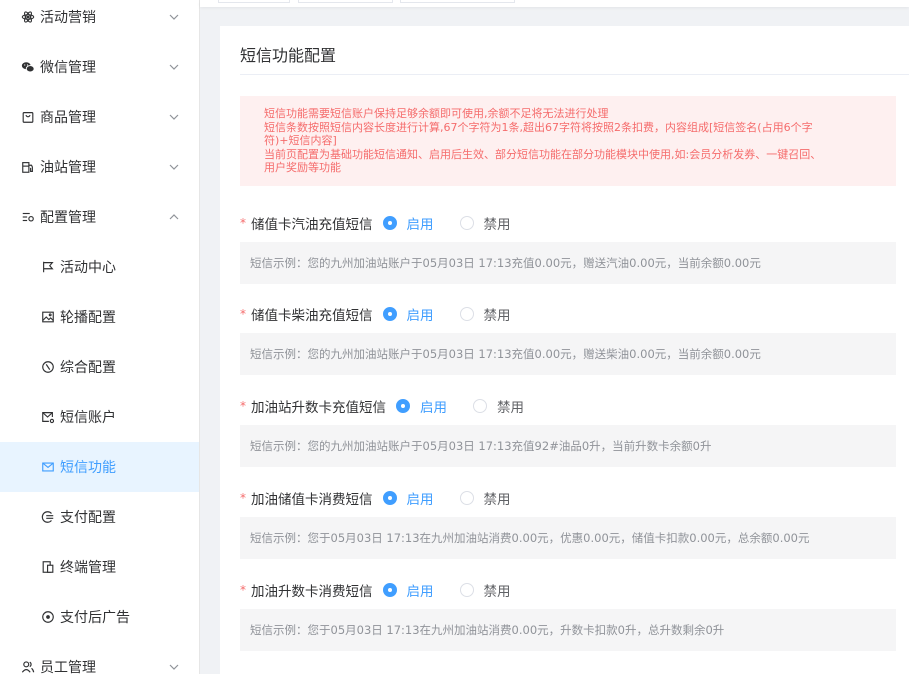  What do you see at coordinates (312, 500) in the screenshot?
I see `setting-label: 加油储值卡消费短信` at bounding box center [312, 500].